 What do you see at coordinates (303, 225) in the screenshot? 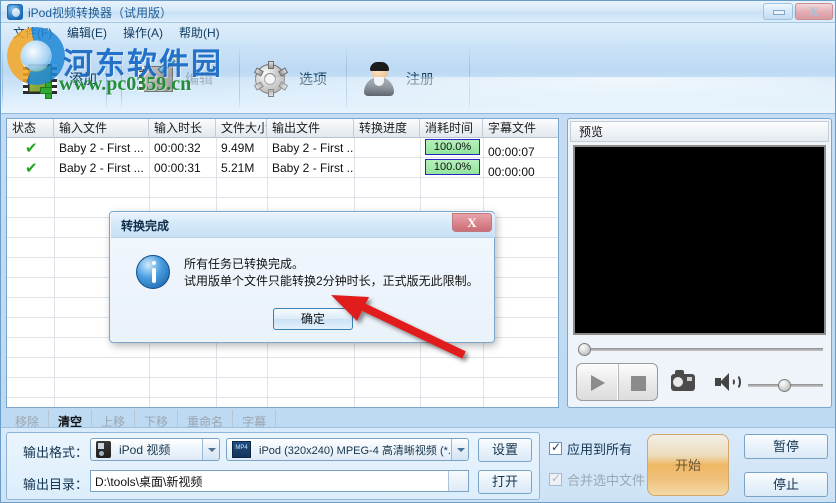
I see `dialog-title-bar: 转换完成 X` at bounding box center [303, 225].